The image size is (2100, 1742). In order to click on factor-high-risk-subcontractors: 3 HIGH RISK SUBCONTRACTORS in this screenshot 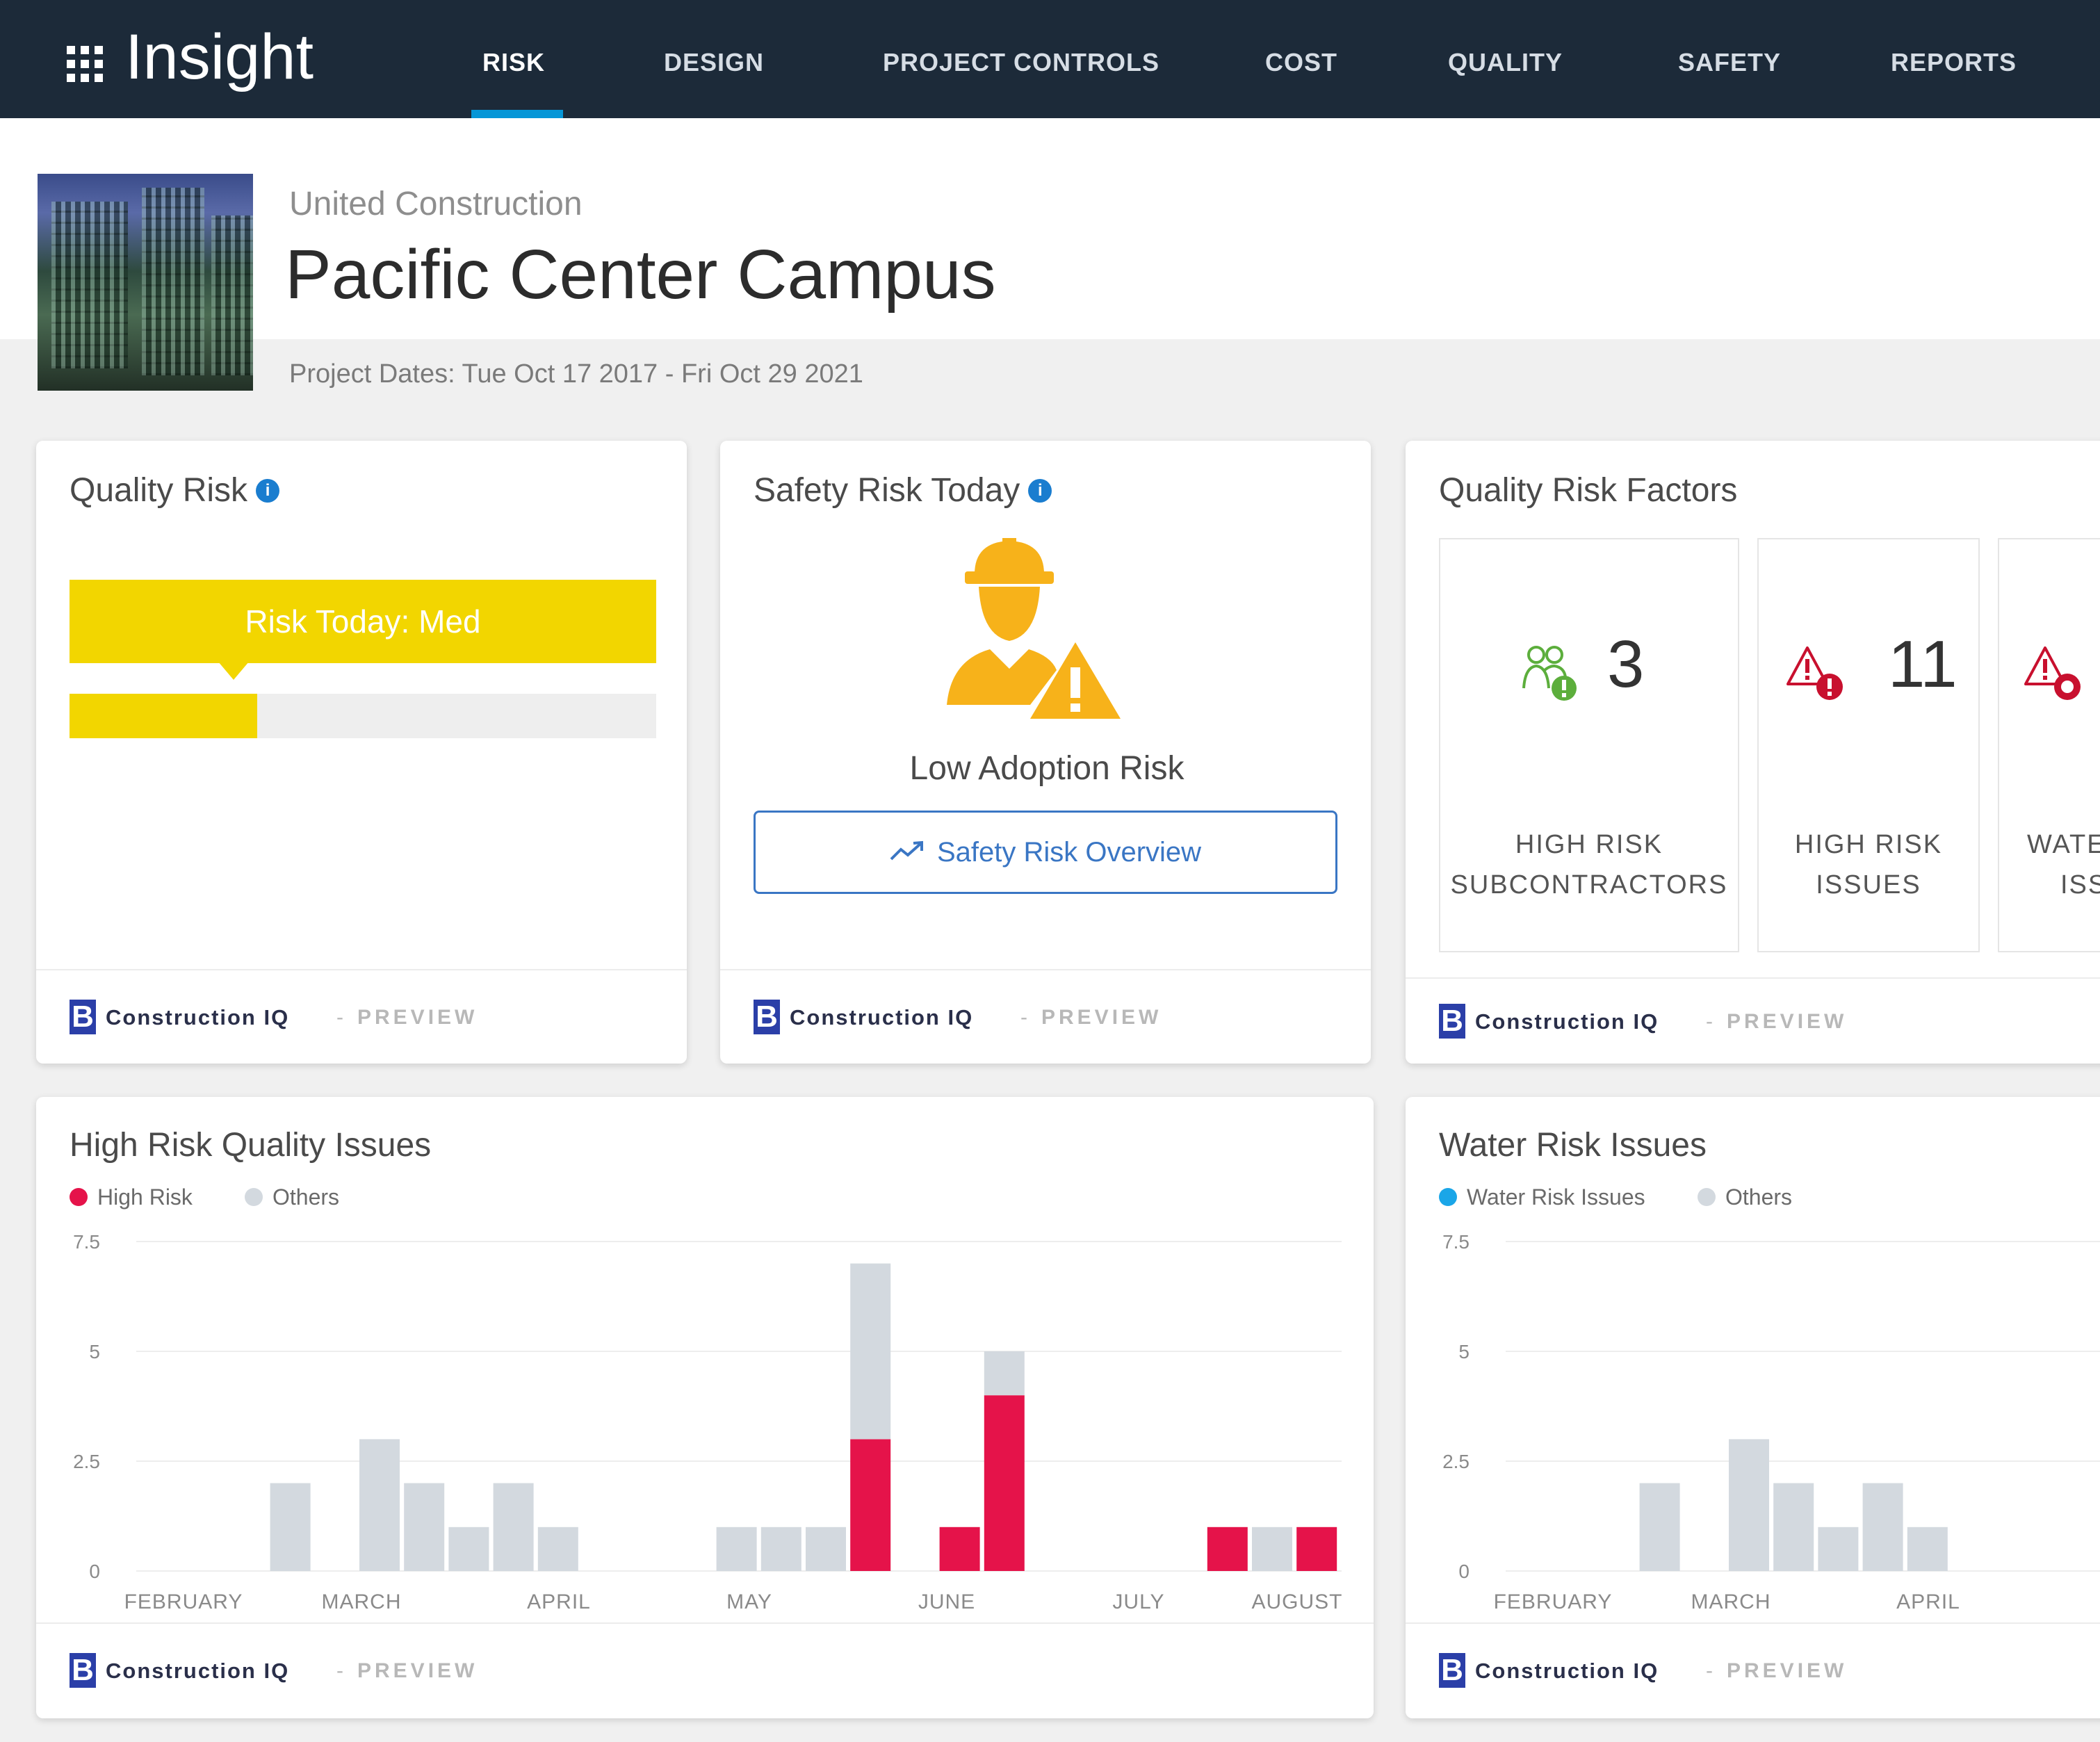, I will do `click(1589, 745)`.